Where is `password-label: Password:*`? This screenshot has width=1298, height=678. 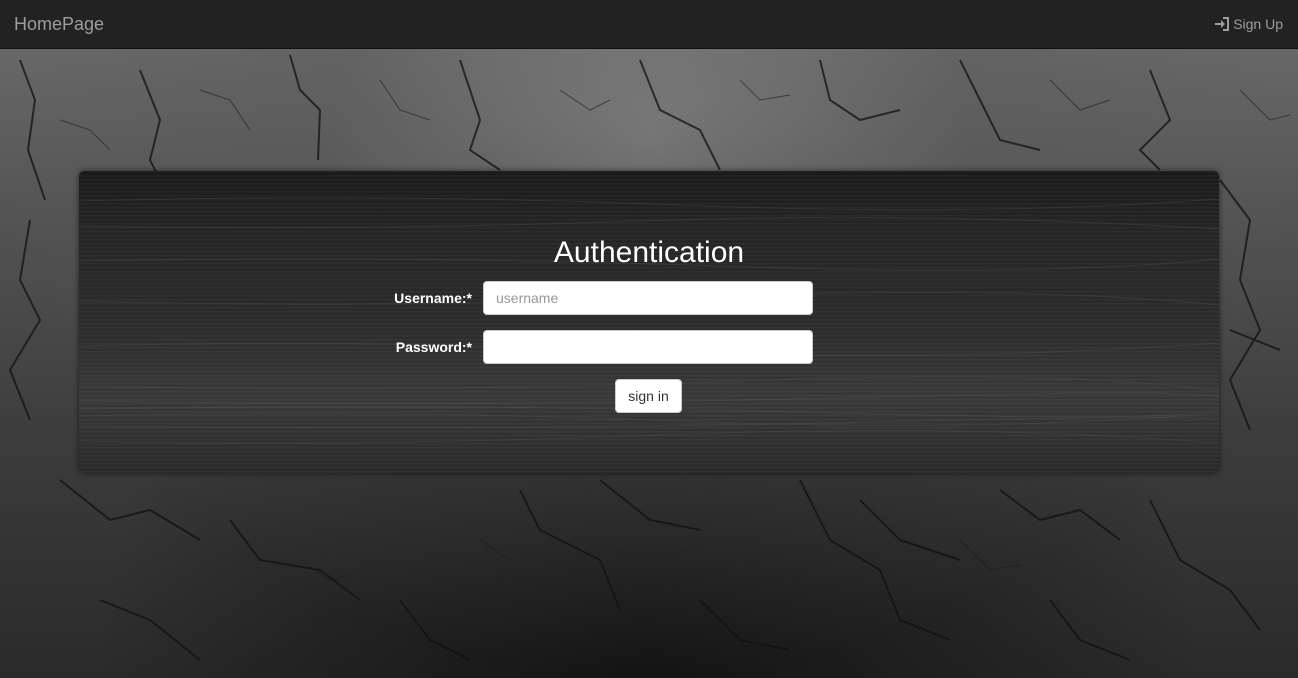 password-label: Password:* is located at coordinates (433, 347).